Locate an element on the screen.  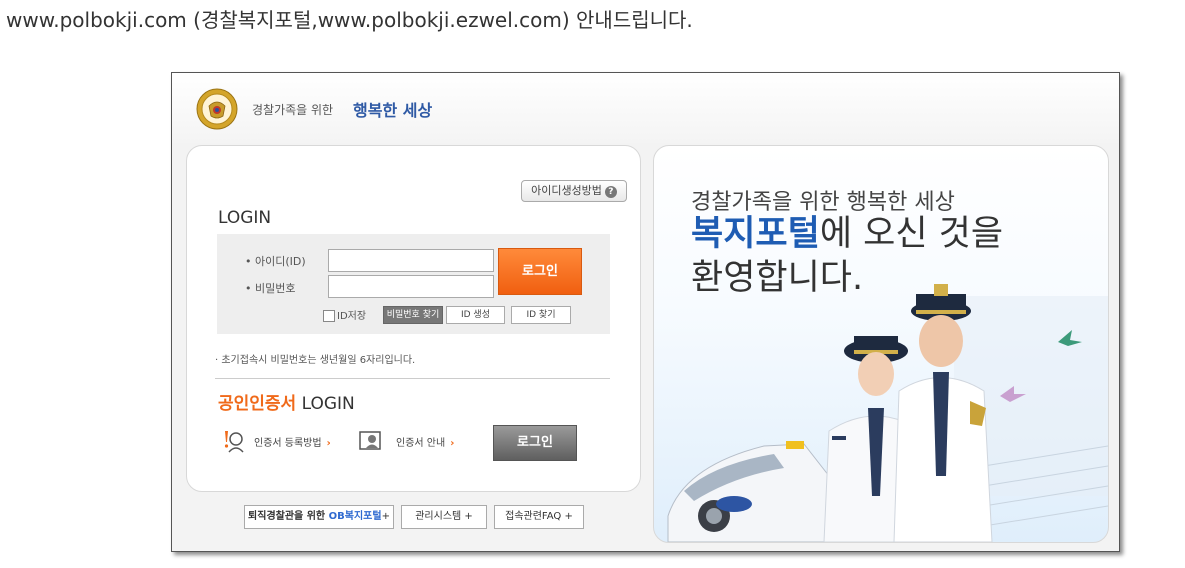
cert-register-icon is located at coordinates (234, 442).